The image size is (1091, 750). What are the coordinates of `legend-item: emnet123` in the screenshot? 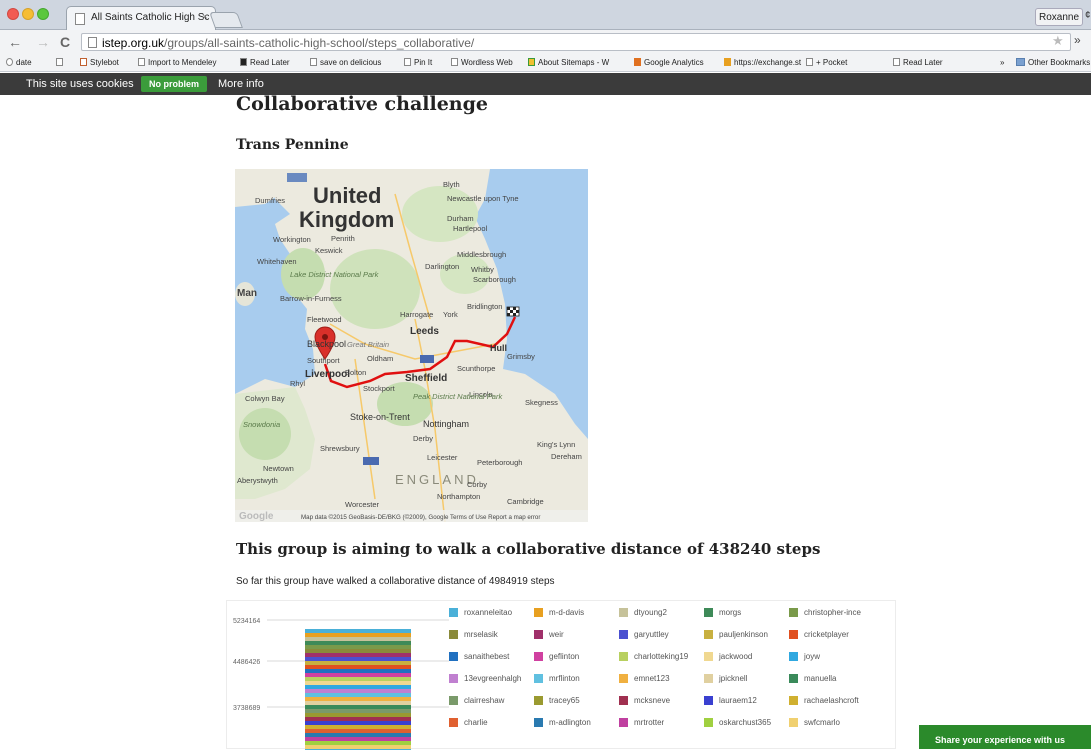 It's located at (661, 678).